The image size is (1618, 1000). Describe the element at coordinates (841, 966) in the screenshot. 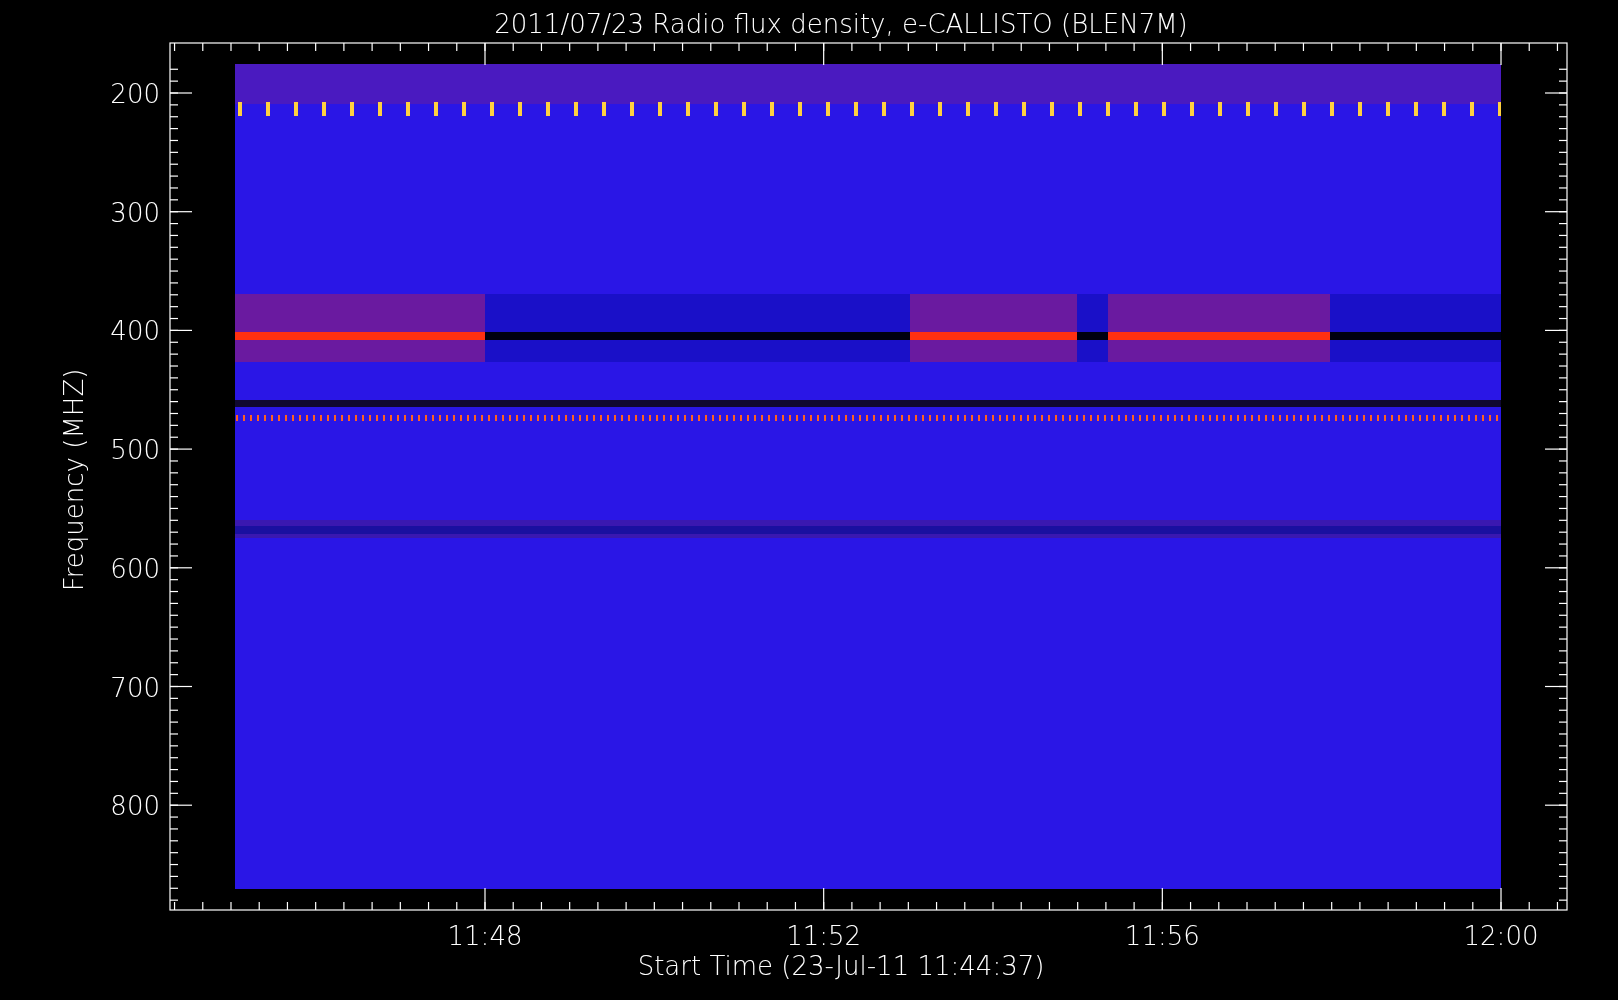

I see `axis-label: Start Time (23-Jul-11 11:44:37)` at that location.